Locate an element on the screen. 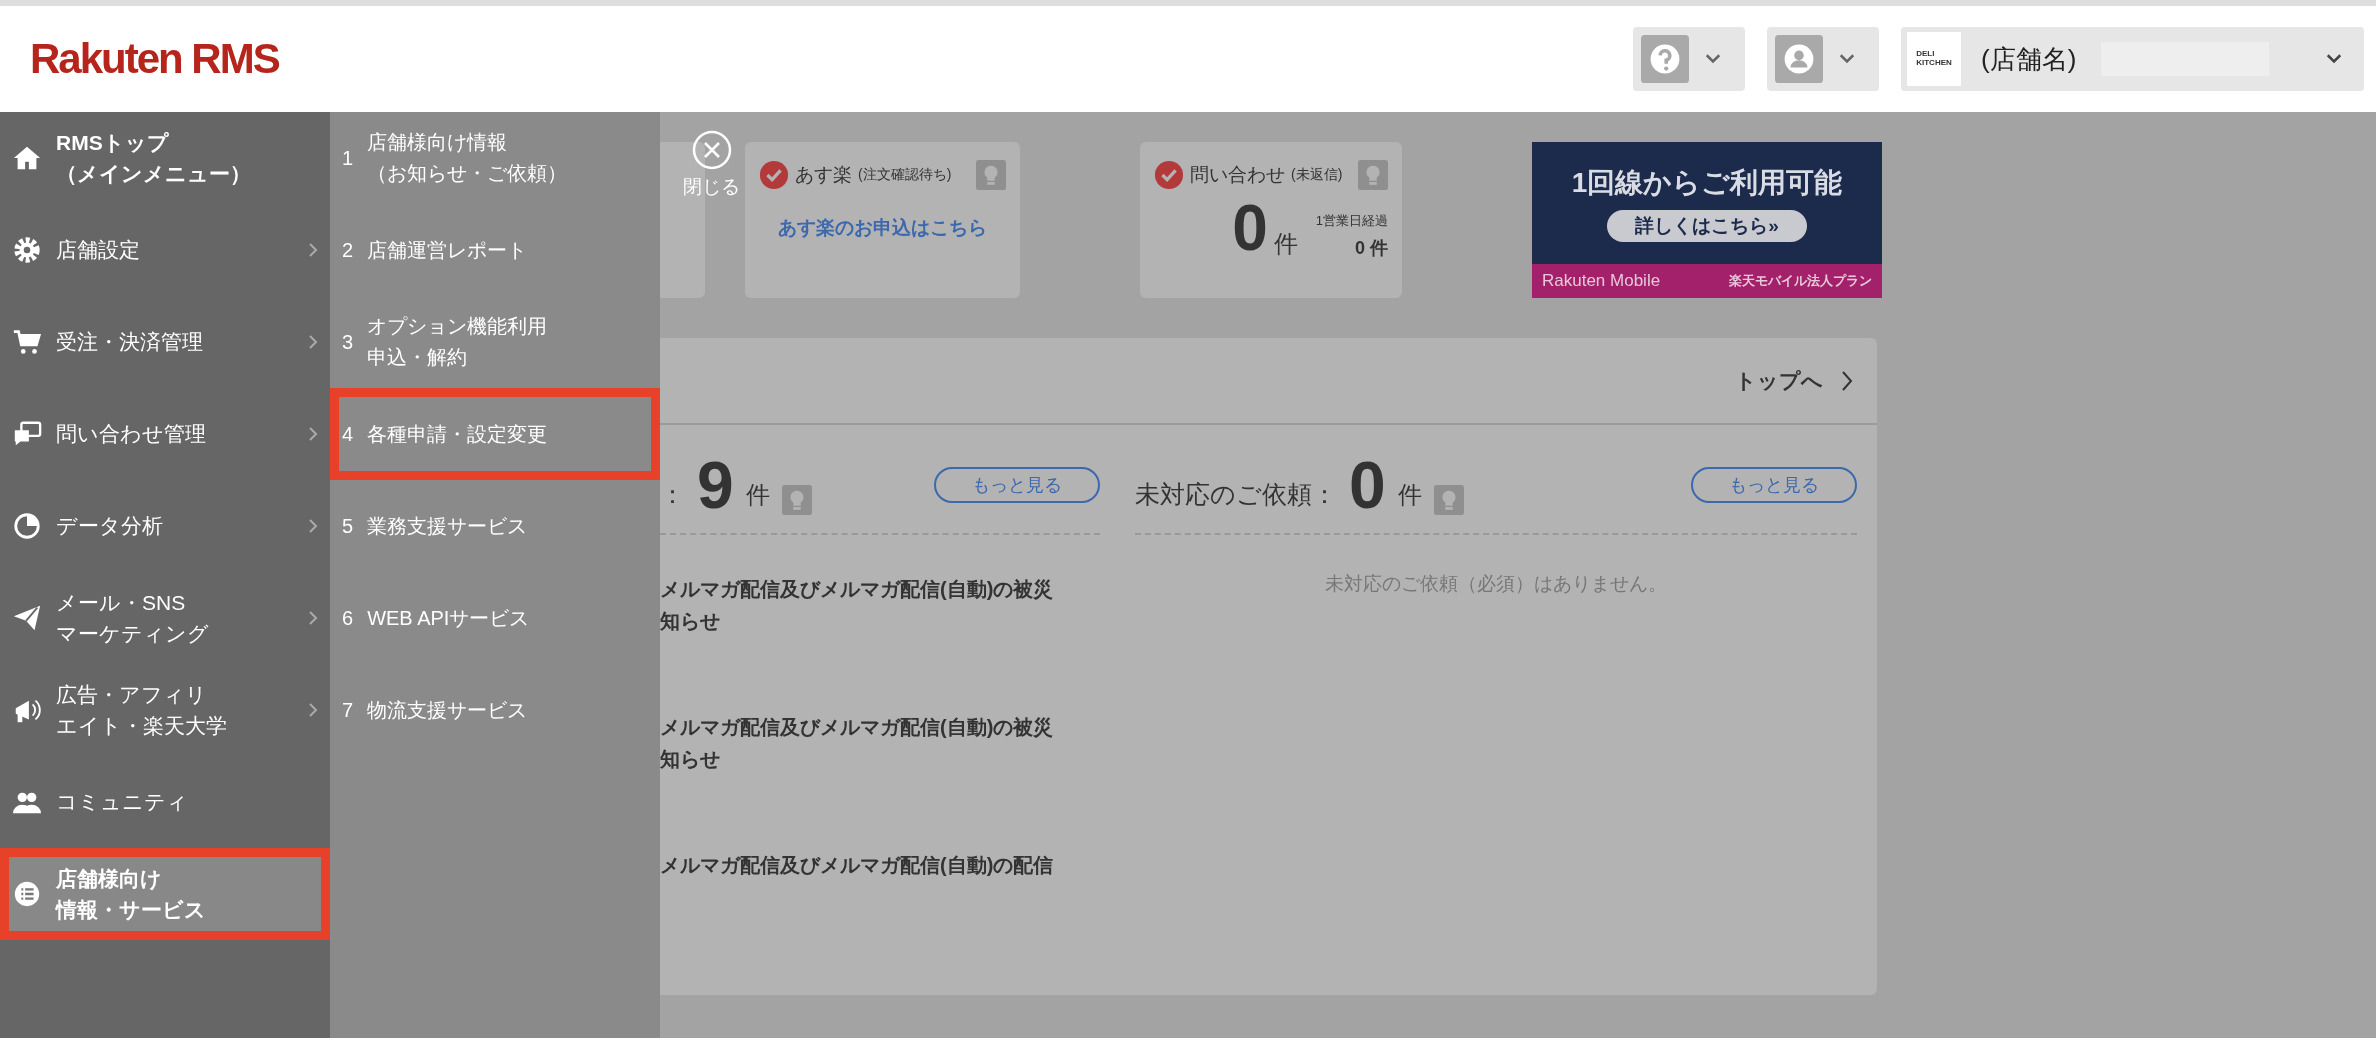 This screenshot has height=1038, width=2376. ad-banner: 1回線からご利用可能 詳しくはこちら» Rakuten Mobile 楽天モバイル法人プラン is located at coordinates (1707, 220).